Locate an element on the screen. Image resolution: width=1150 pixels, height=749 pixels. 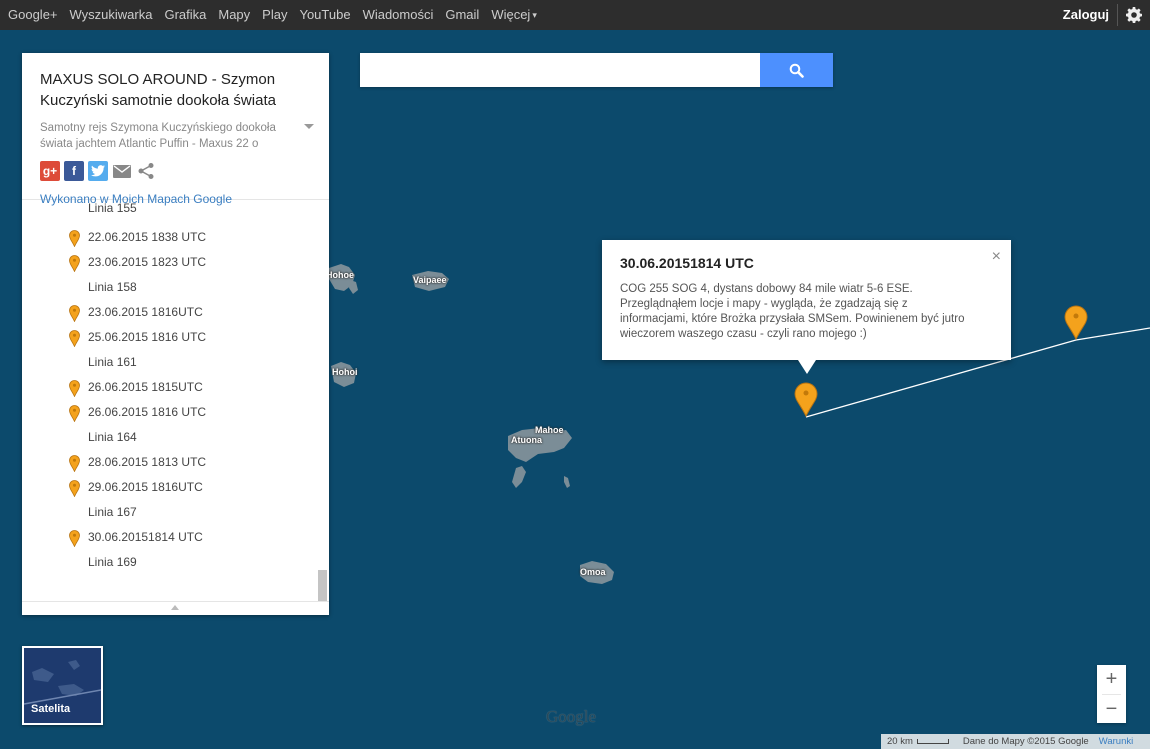
list-item-label: 30.06.20151814 UTC is located at coordinates (145, 537).